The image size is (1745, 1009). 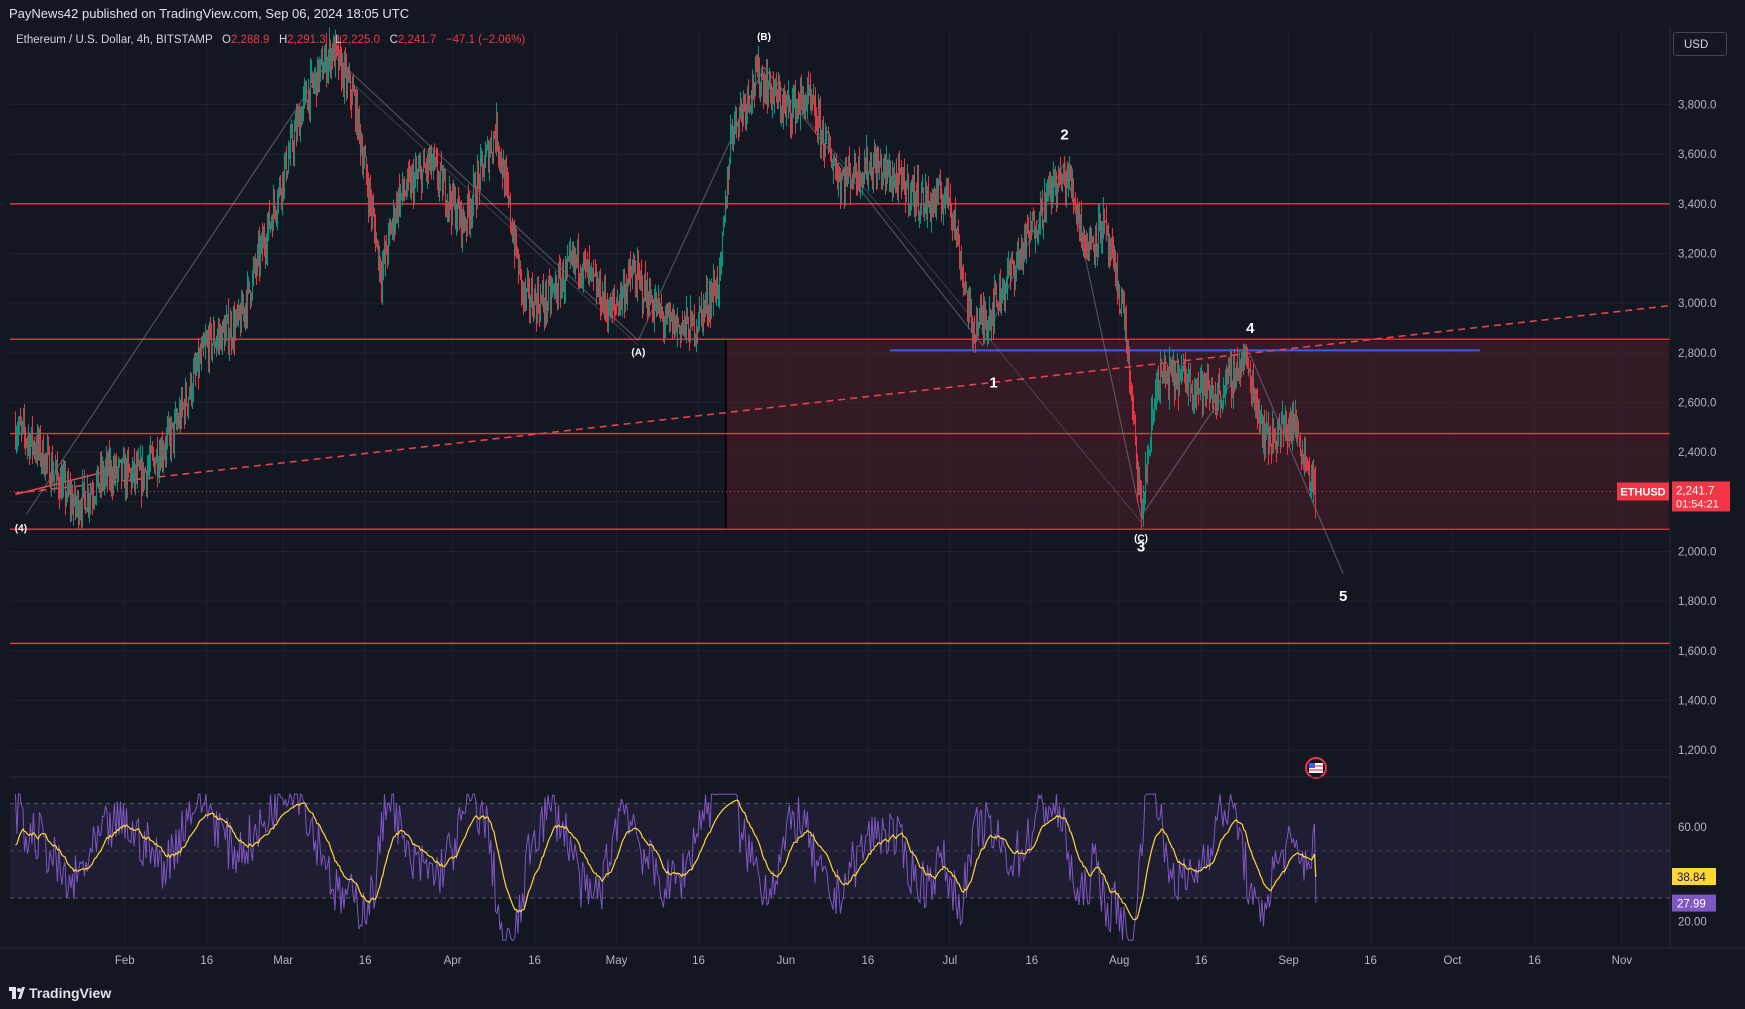 What do you see at coordinates (1697, 453) in the screenshot?
I see `y-tick-label: 2,400.0` at bounding box center [1697, 453].